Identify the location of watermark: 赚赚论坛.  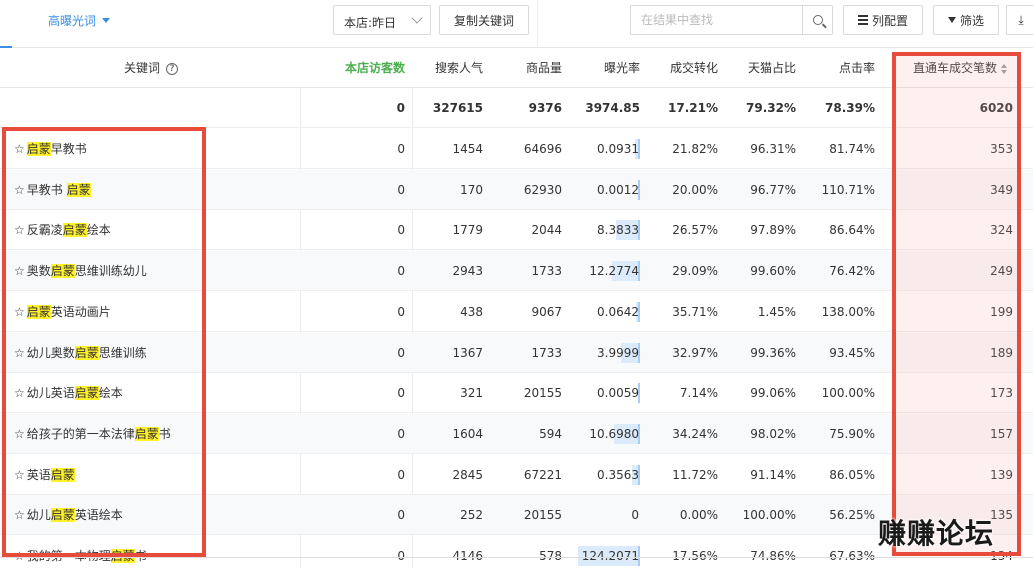
(936, 533).